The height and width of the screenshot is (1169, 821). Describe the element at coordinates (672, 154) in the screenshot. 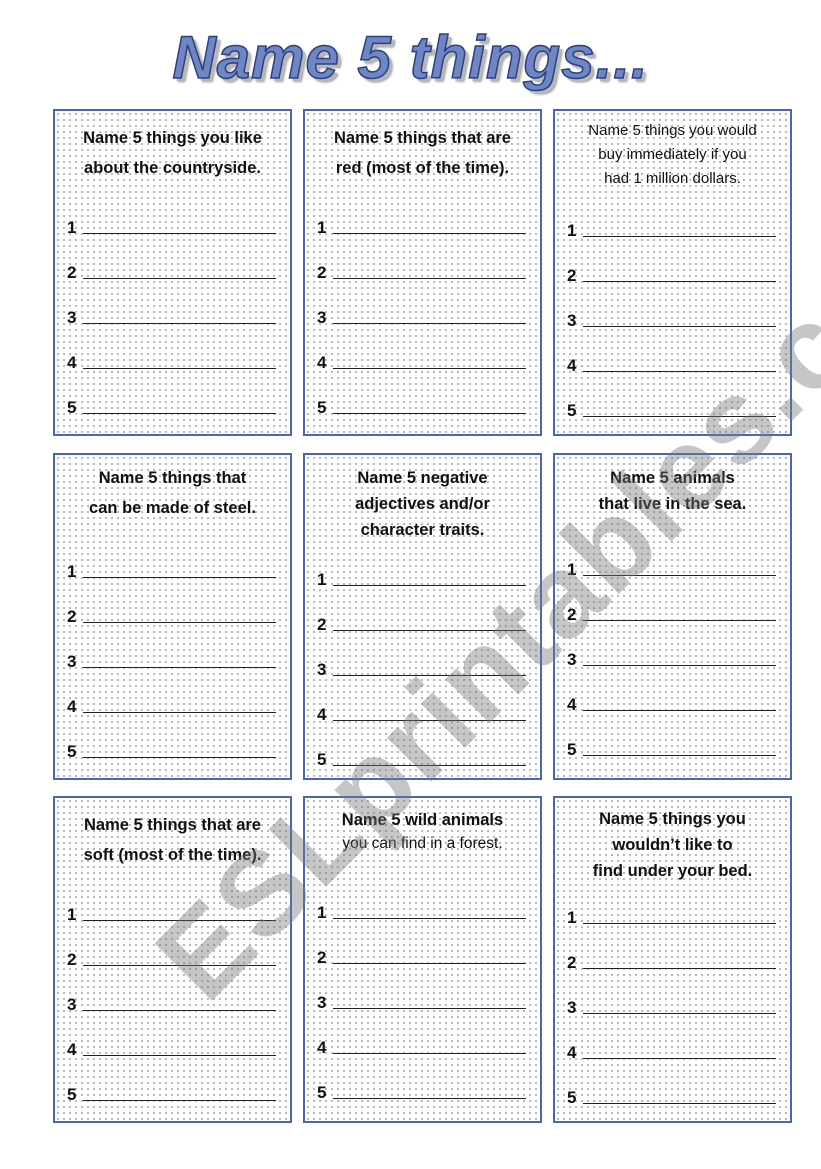

I see `prompt-line: buy immediately if you` at that location.